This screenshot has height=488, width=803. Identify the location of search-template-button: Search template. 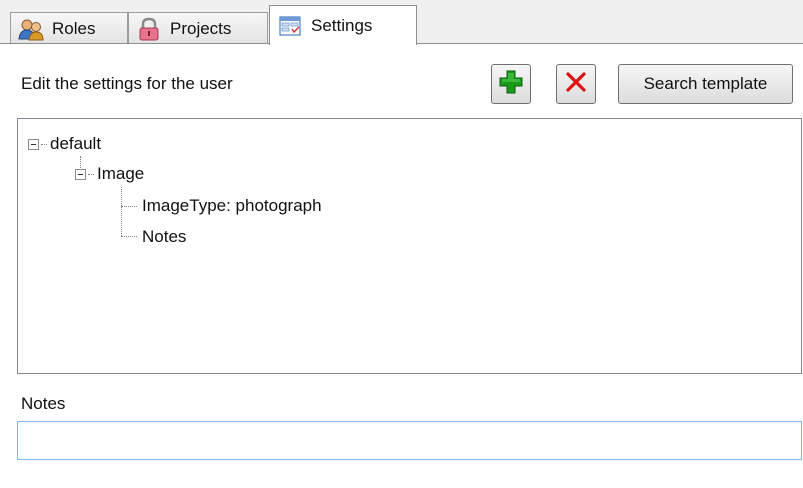
(705, 84).